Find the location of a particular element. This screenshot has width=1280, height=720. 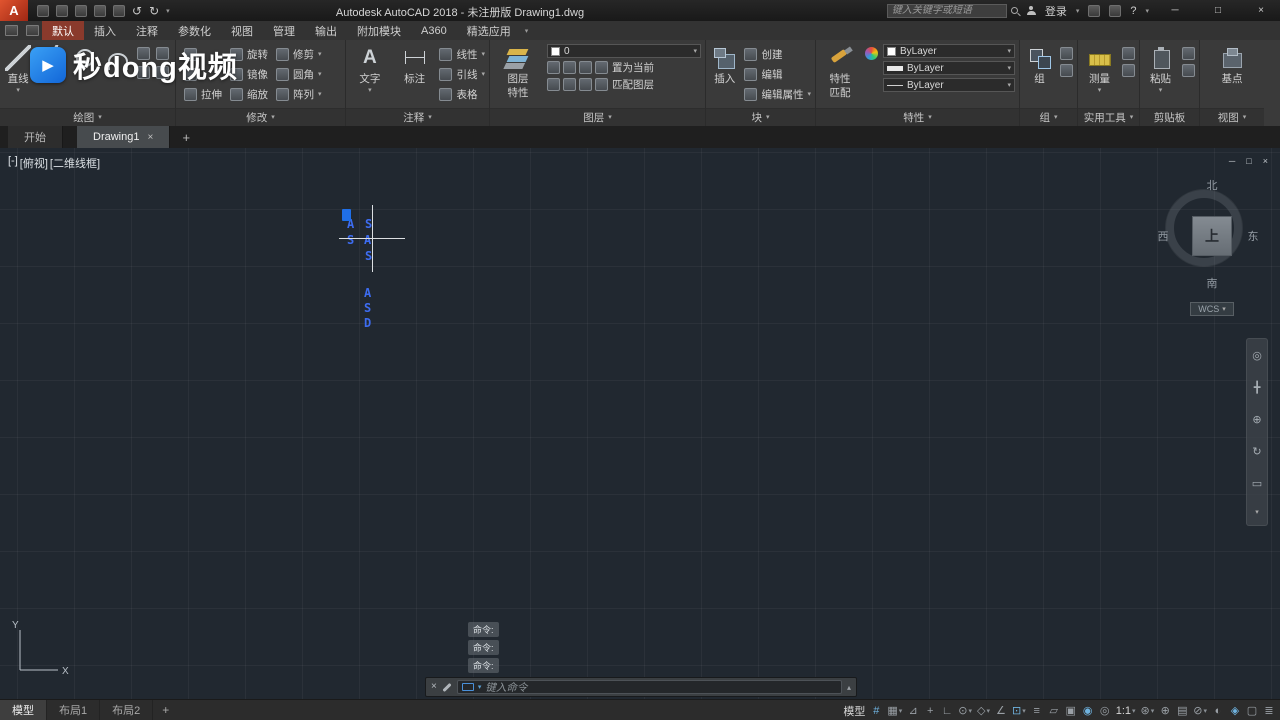

new-file-icon is located at coordinates (43, 10).